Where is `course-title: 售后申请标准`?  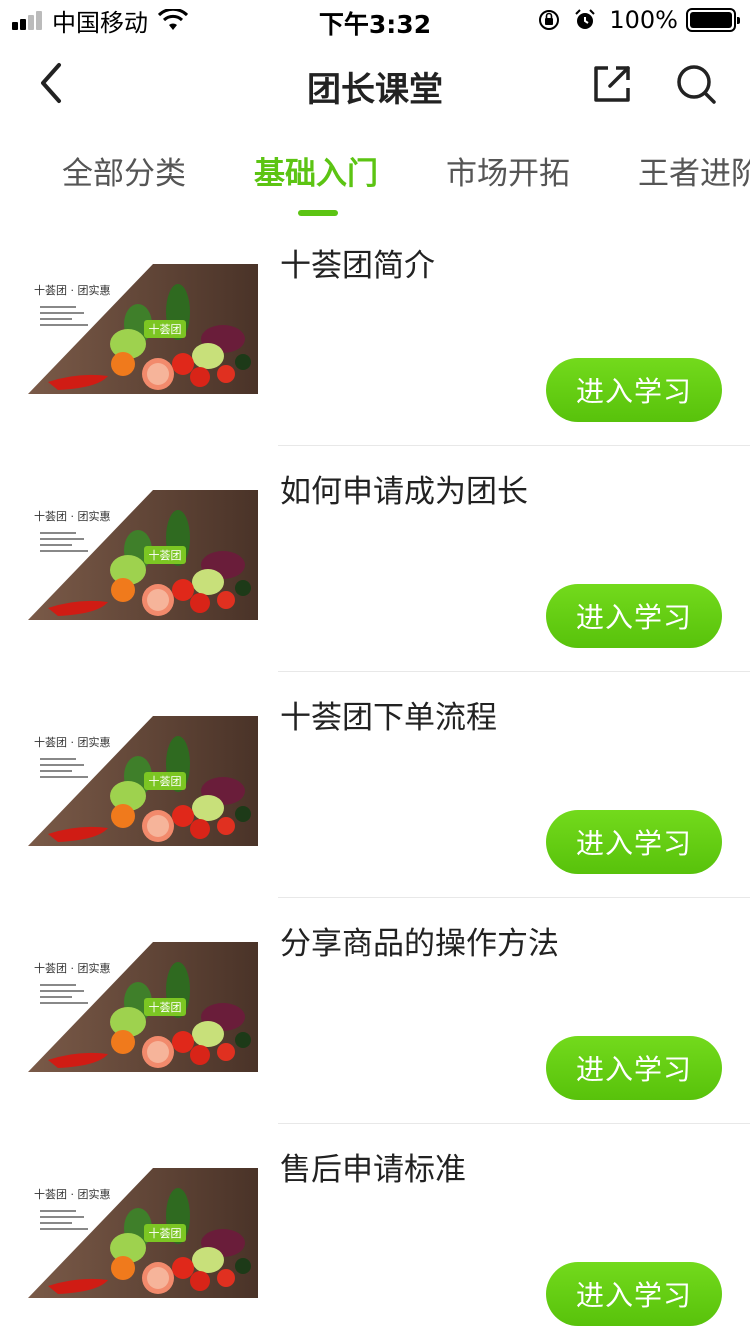 course-title: 售后申请标准 is located at coordinates (373, 1170).